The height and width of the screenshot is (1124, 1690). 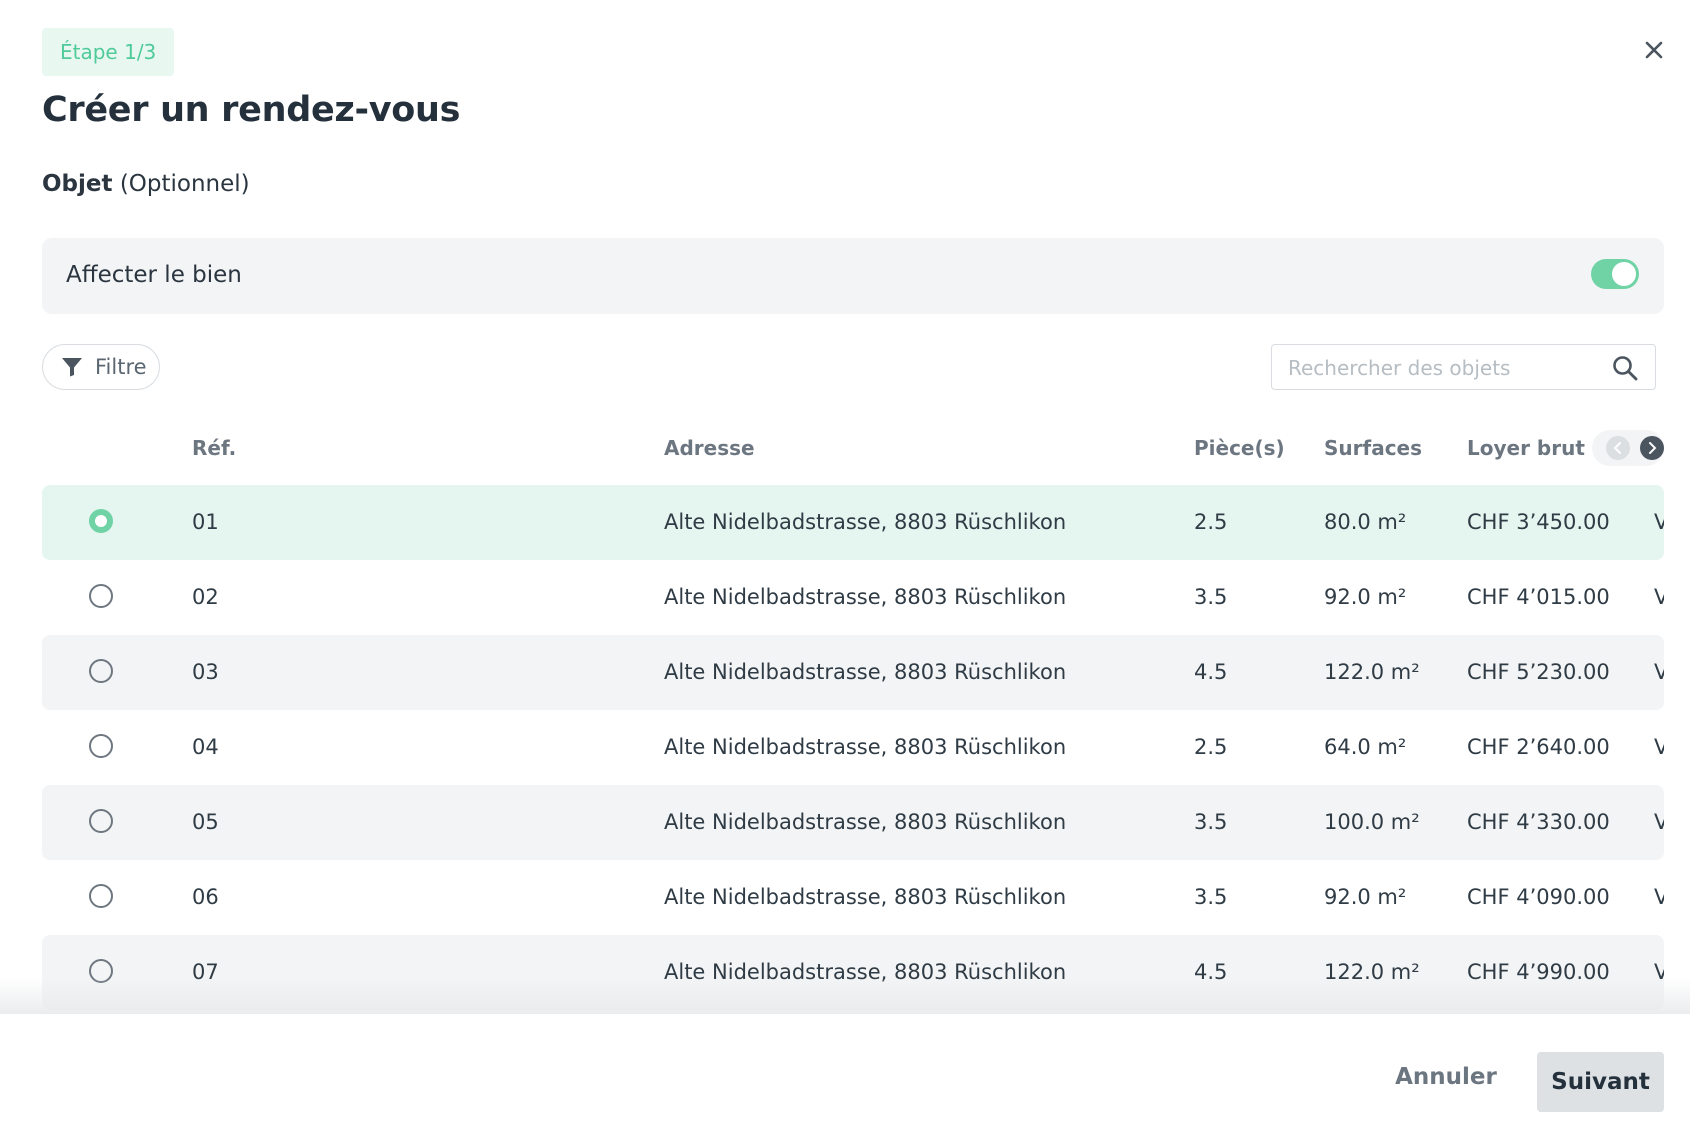 I want to click on header-address: Adresse, so click(x=709, y=448).